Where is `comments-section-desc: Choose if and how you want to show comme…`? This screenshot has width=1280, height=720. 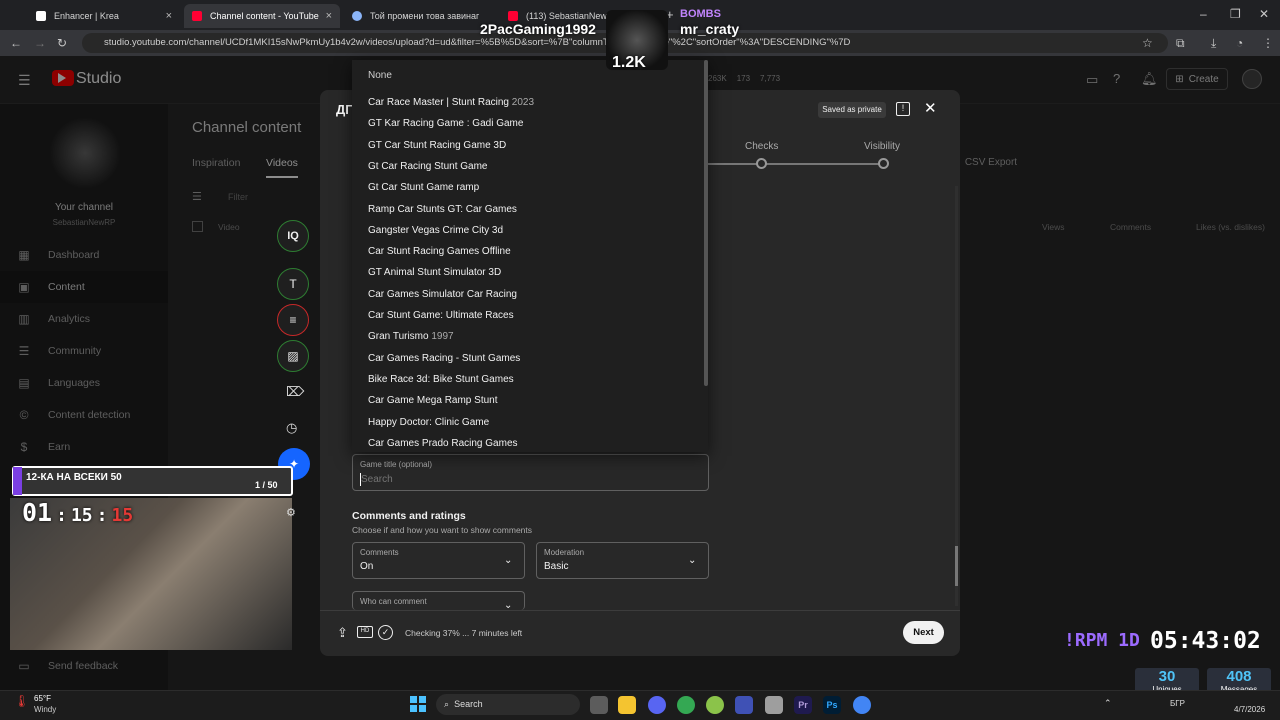
comments-section-desc: Choose if and how you want to show comme… is located at coordinates (442, 530).